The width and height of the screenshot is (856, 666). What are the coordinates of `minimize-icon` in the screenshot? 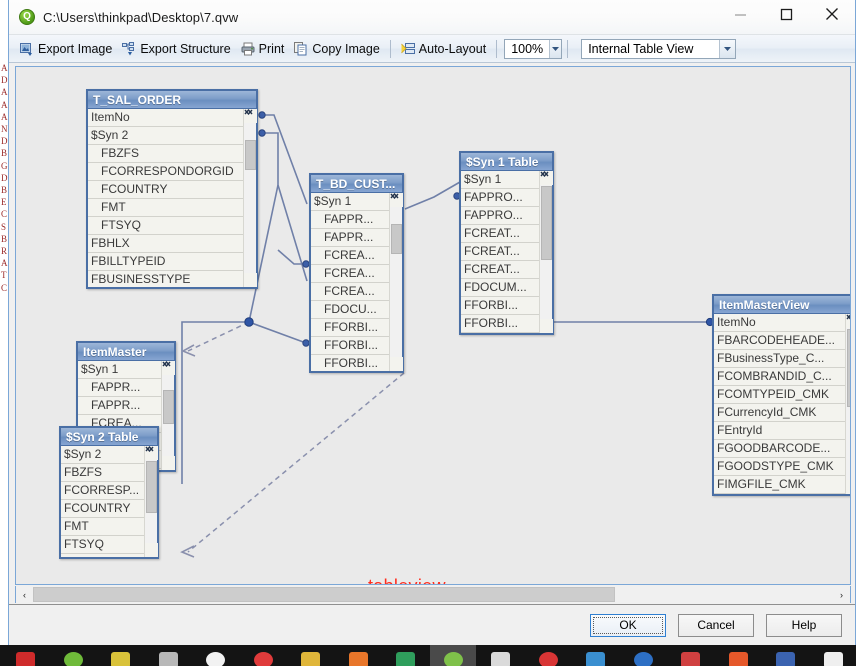 It's located at (740, 14).